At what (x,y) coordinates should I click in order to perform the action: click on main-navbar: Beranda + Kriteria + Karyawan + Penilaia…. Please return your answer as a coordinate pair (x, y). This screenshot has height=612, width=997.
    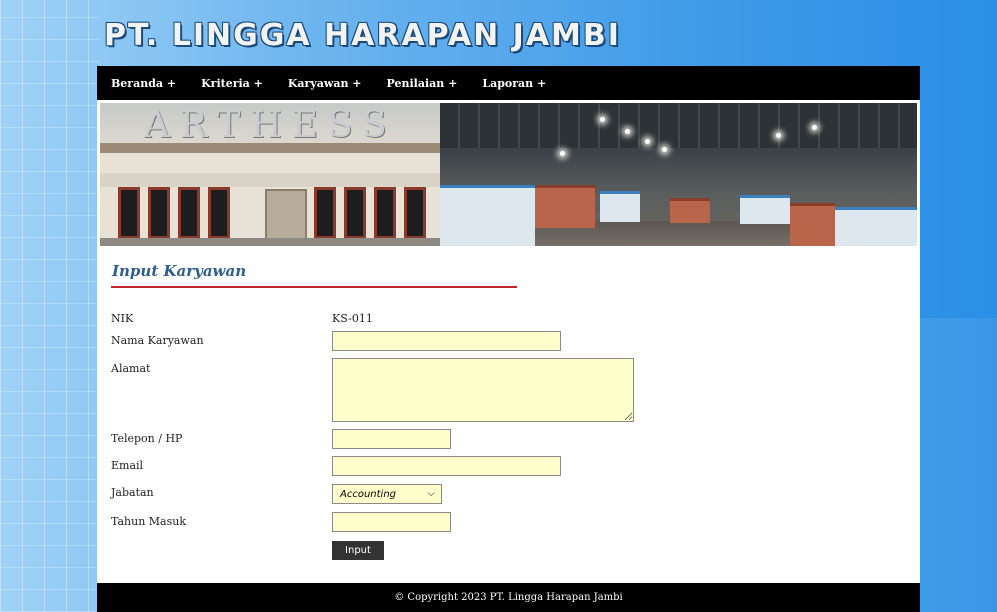
    Looking at the image, I should click on (508, 83).